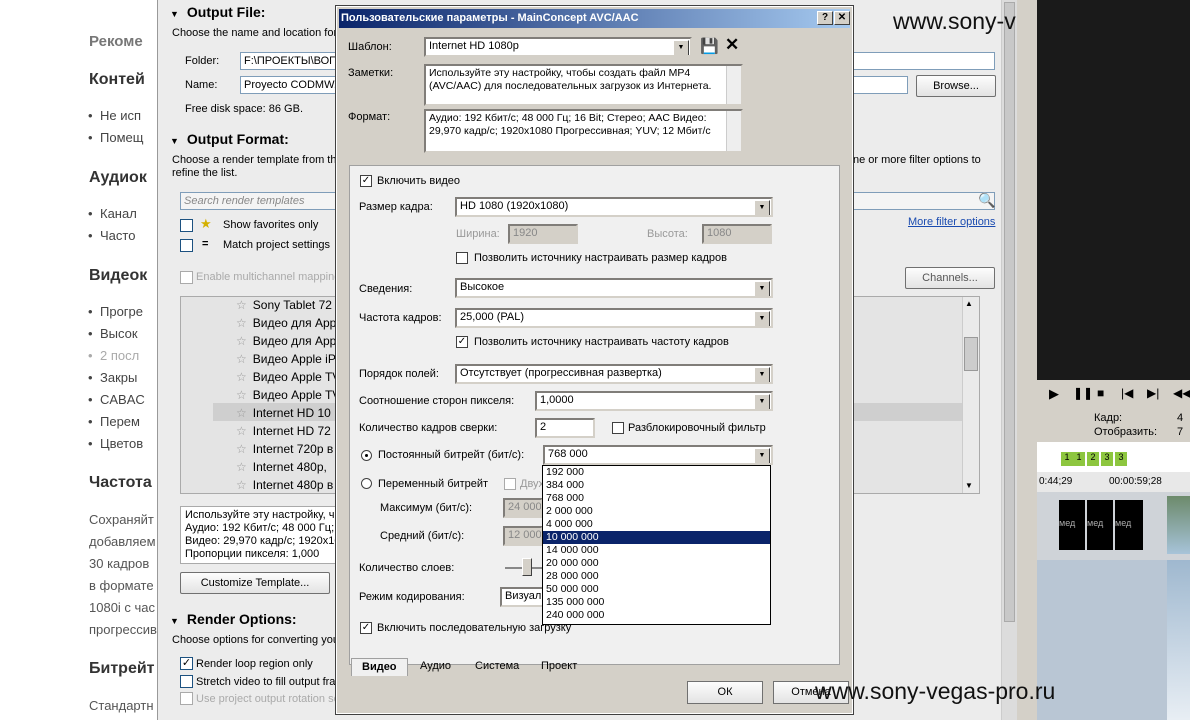 This screenshot has height=720, width=1190. I want to click on section-output-format: Output Format:, so click(229, 139).